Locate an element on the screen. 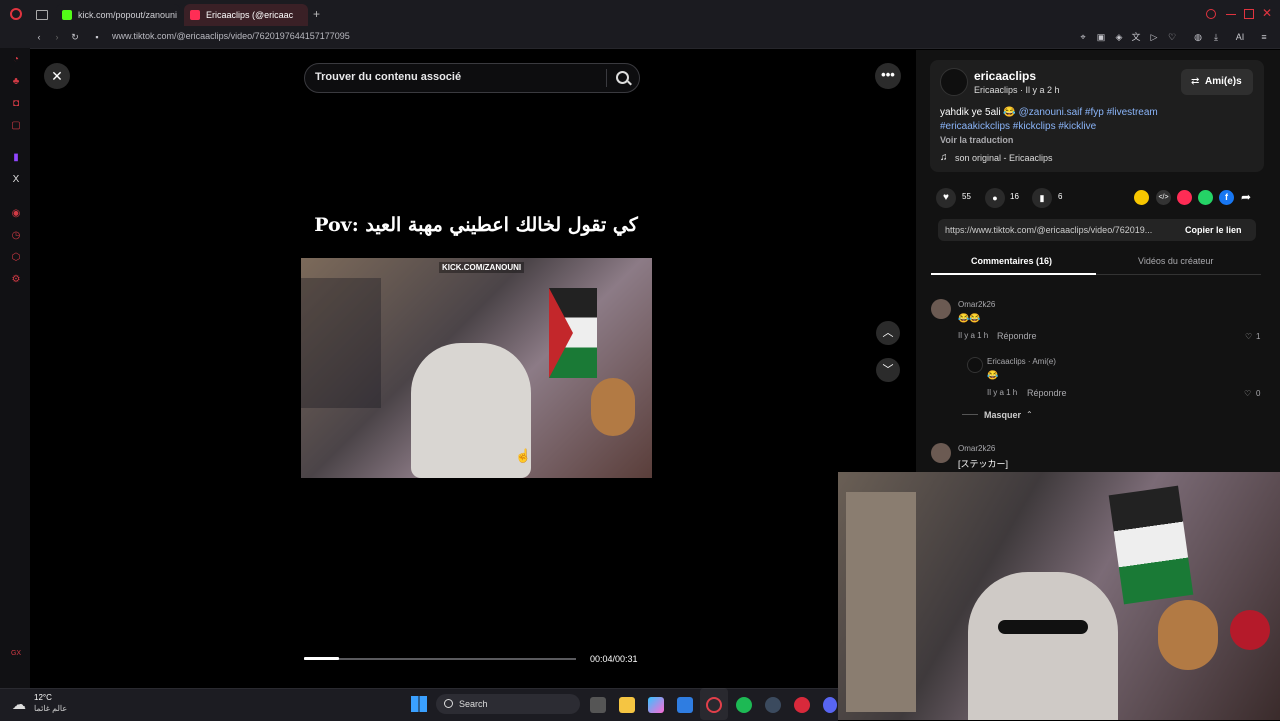 The image size is (1280, 721). store-icon is located at coordinates (685, 705).